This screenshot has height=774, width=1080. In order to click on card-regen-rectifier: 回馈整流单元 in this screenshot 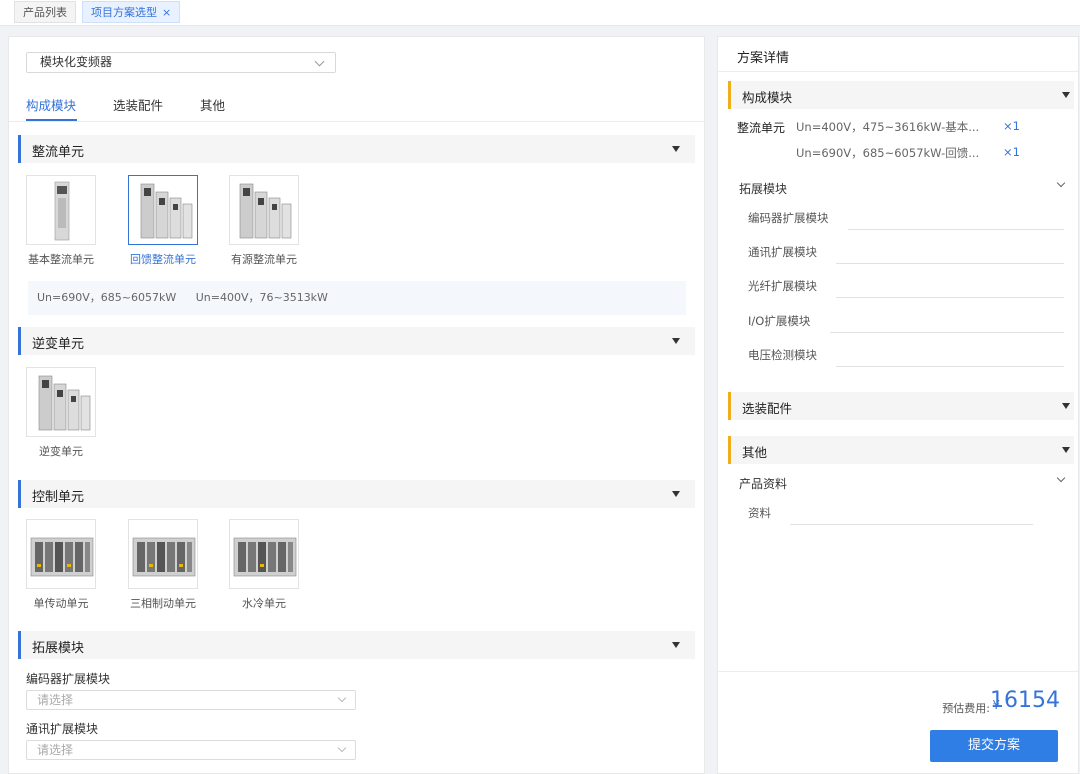, I will do `click(163, 220)`.